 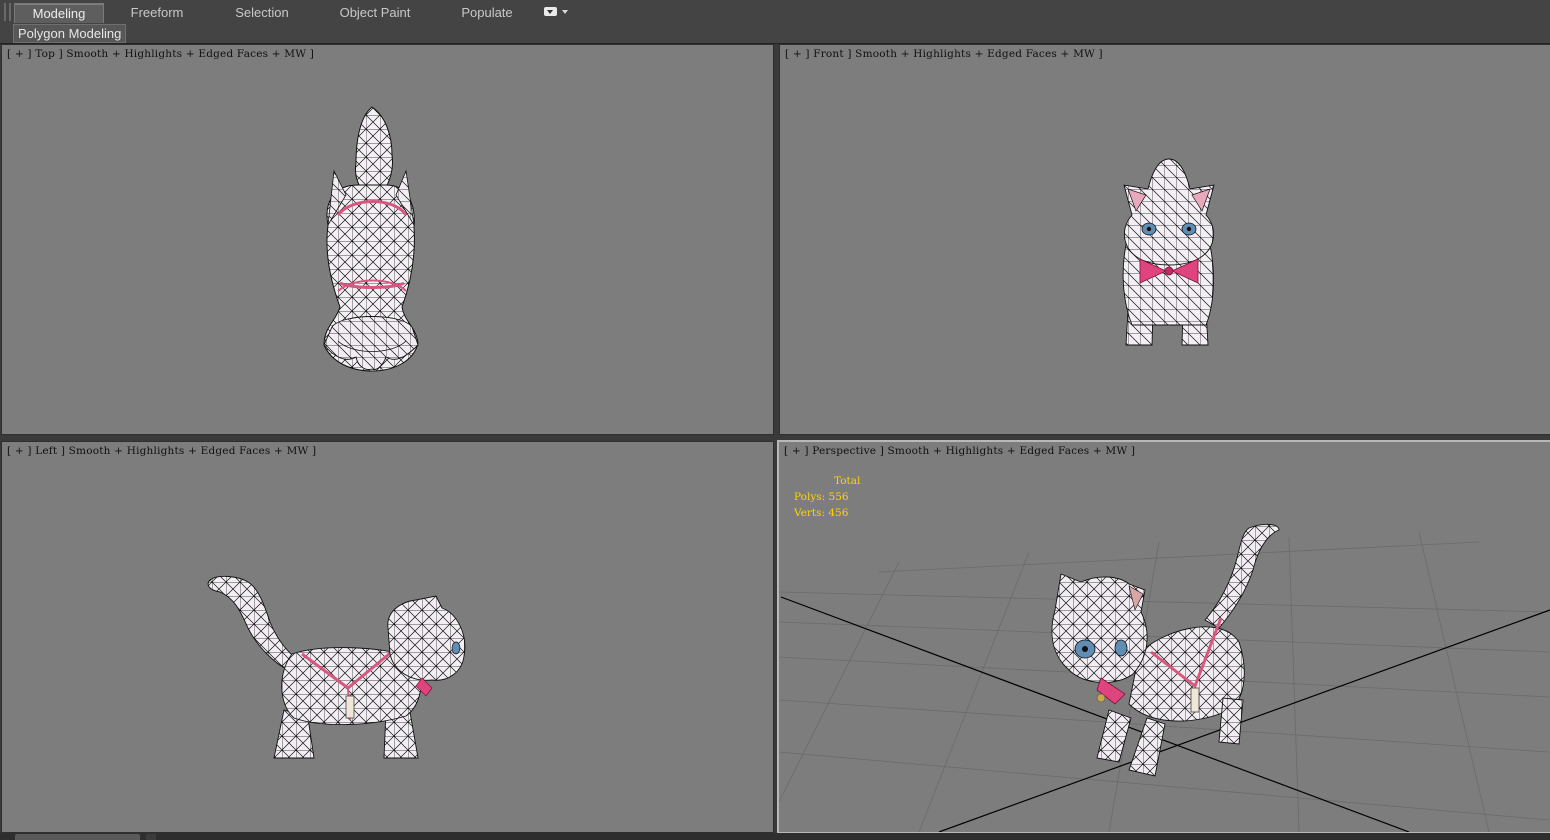 What do you see at coordinates (775, 34) in the screenshot?
I see `ribbon-panel: Polygon Modeling` at bounding box center [775, 34].